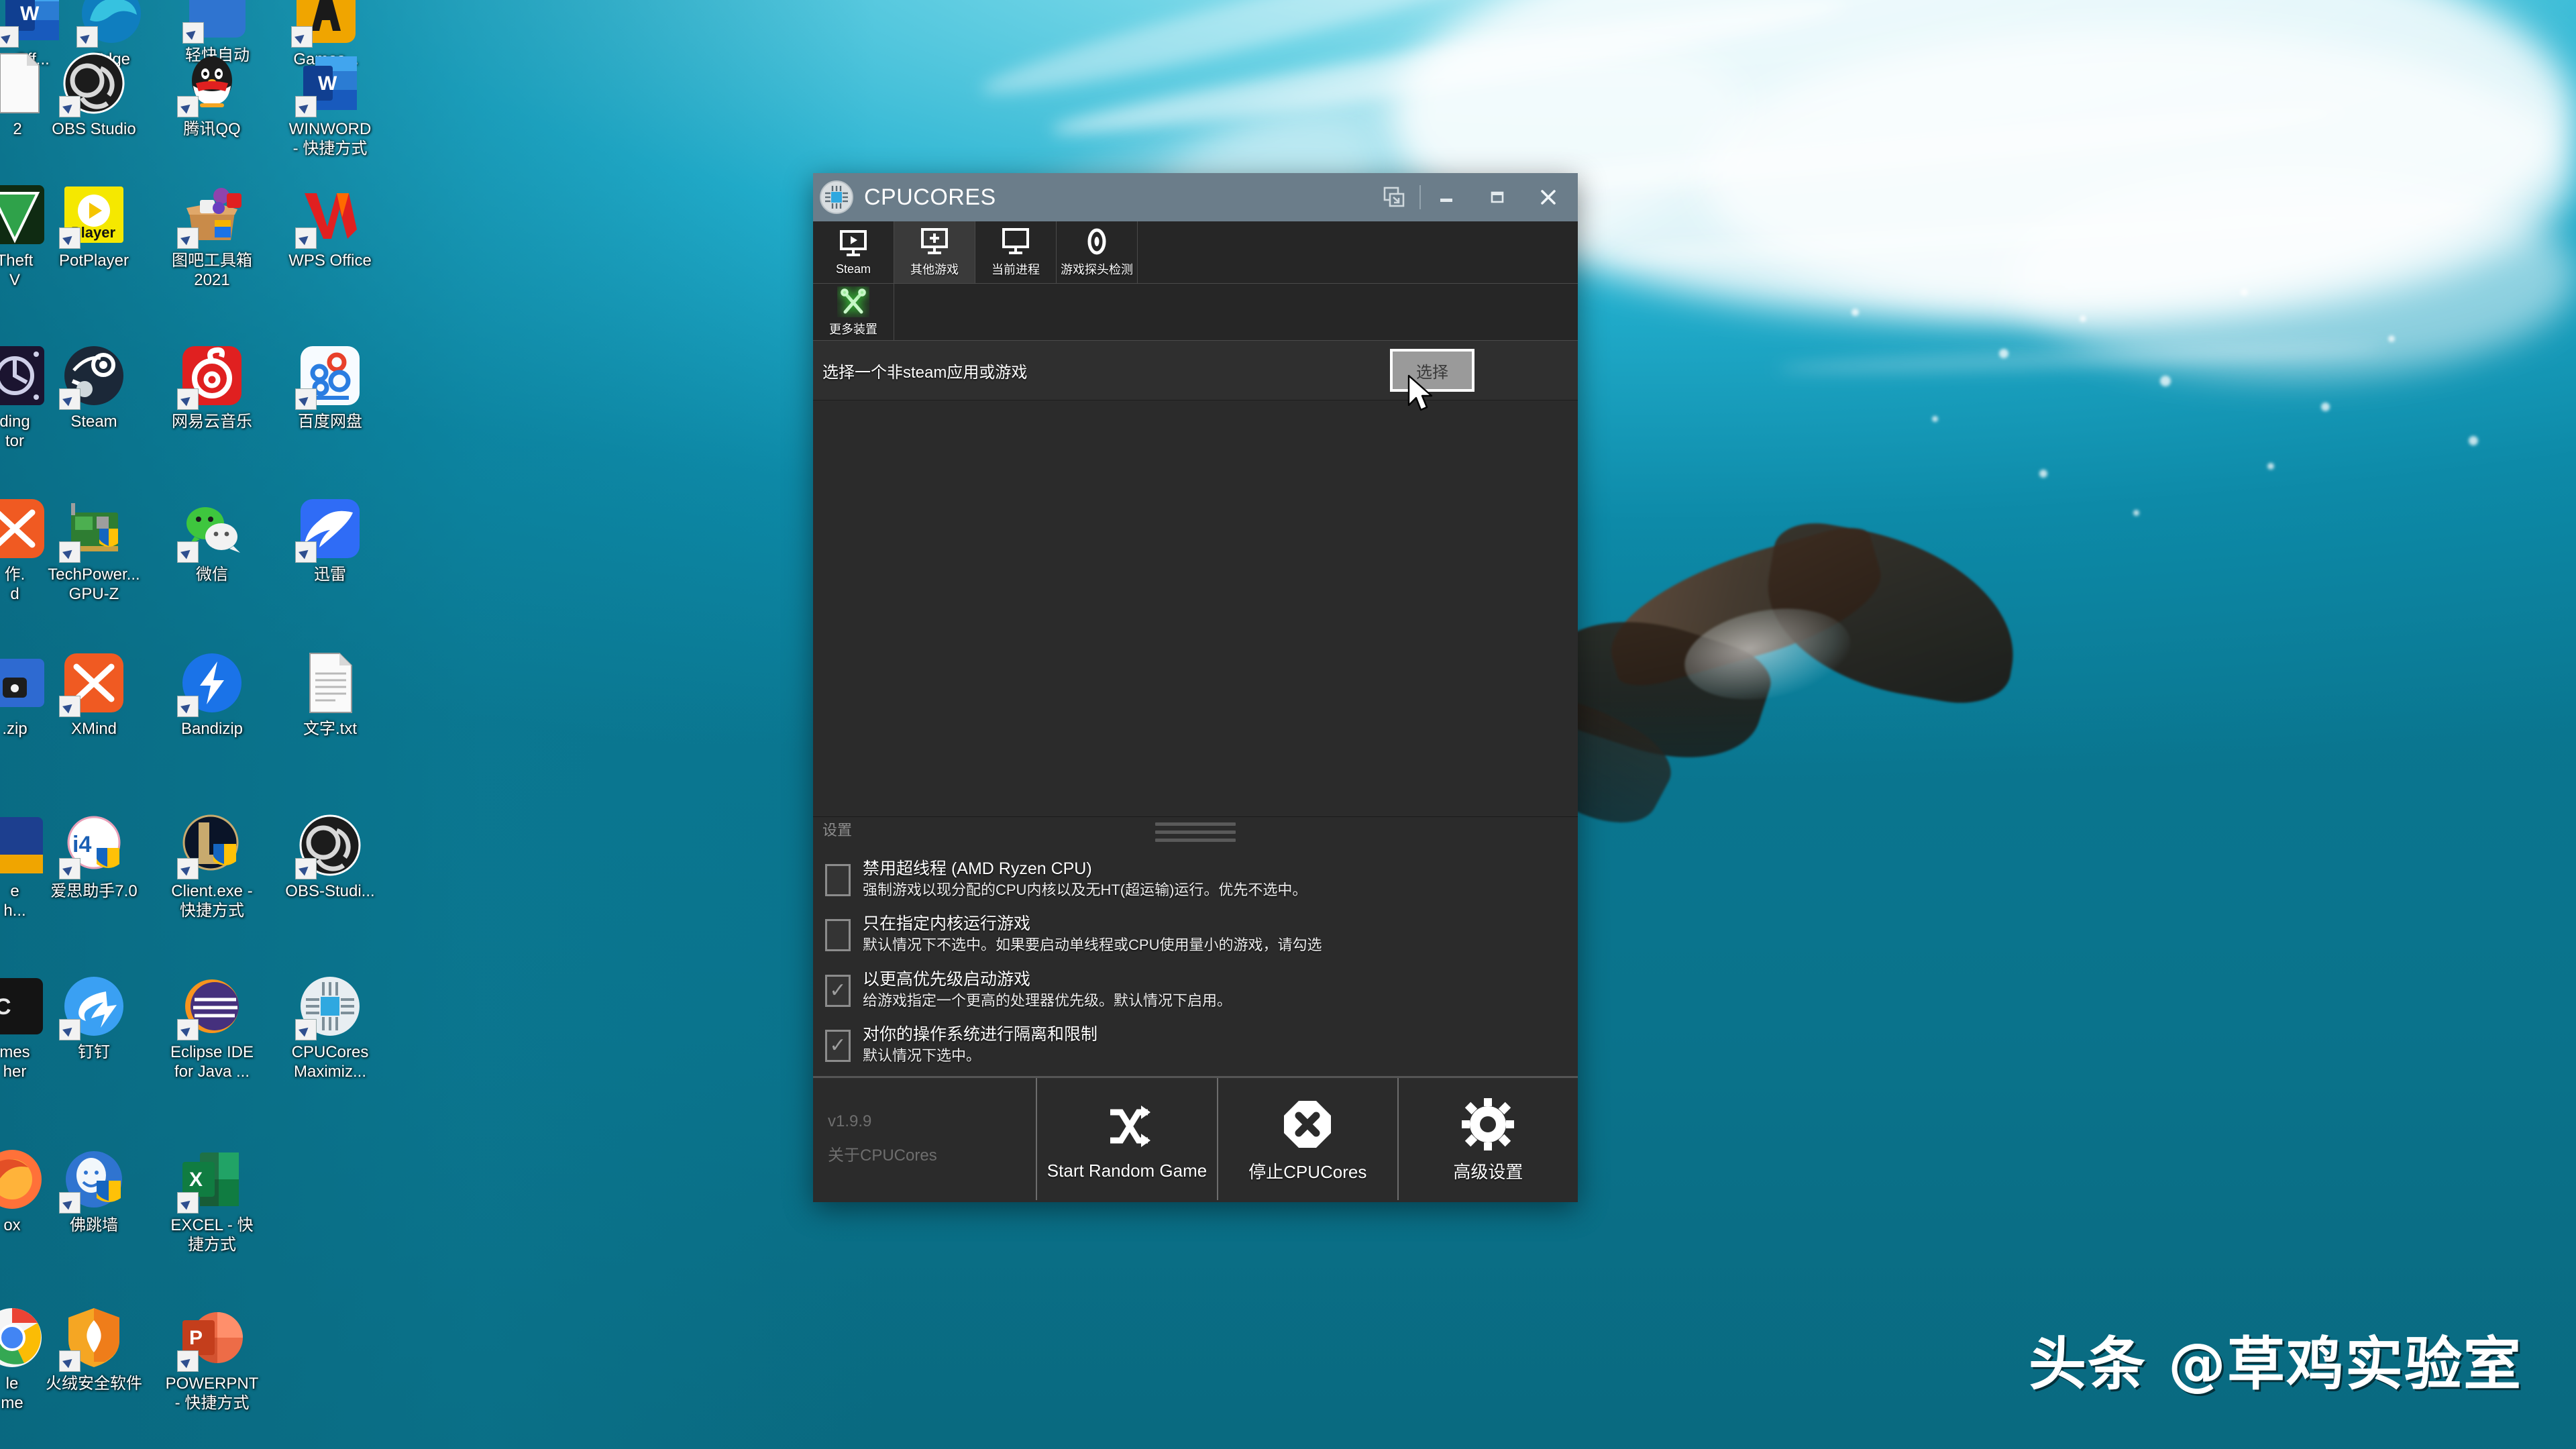  I want to click on word-icon: W, so click(328, 84).